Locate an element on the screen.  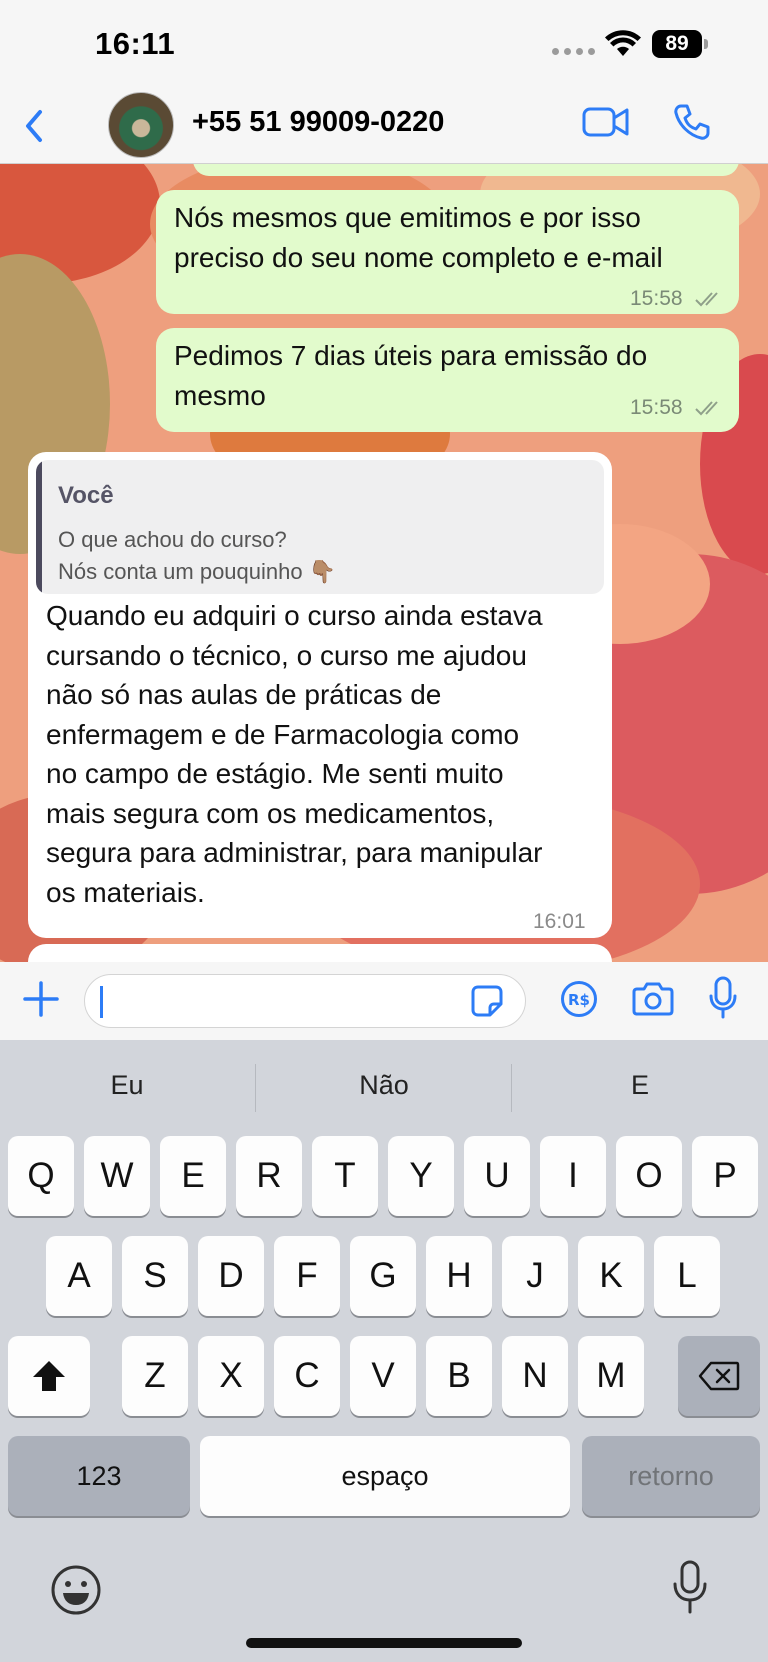
message-text: Quando eu adquiri o curso ainda estava is located at coordinates (294, 615).